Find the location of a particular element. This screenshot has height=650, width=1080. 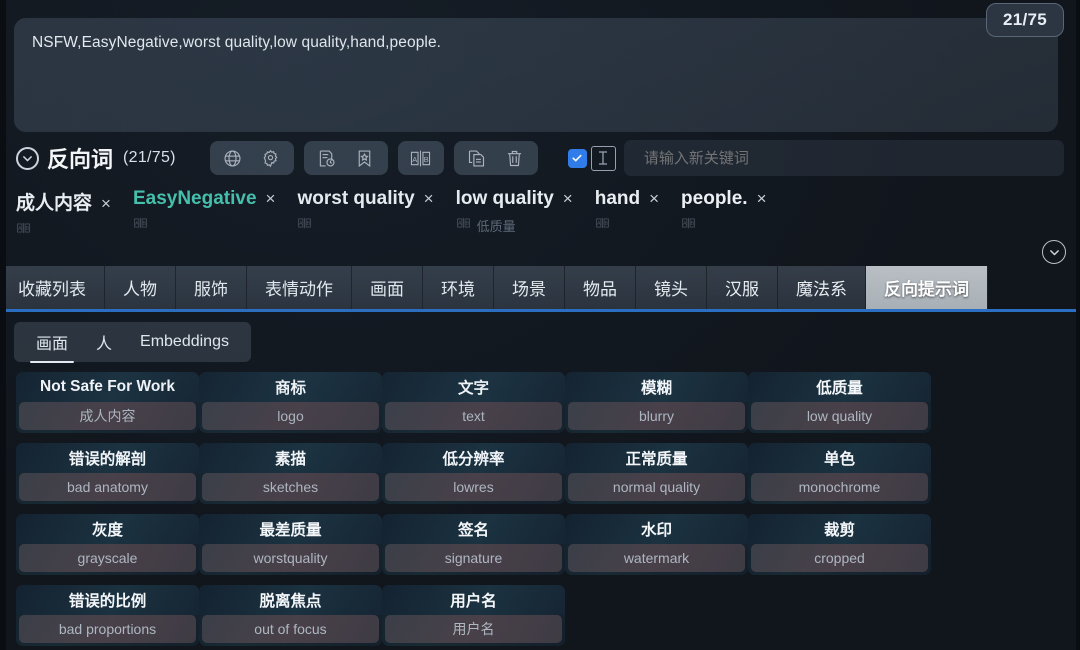

keyword-card-subtitle: bad proportions is located at coordinates (107, 629).